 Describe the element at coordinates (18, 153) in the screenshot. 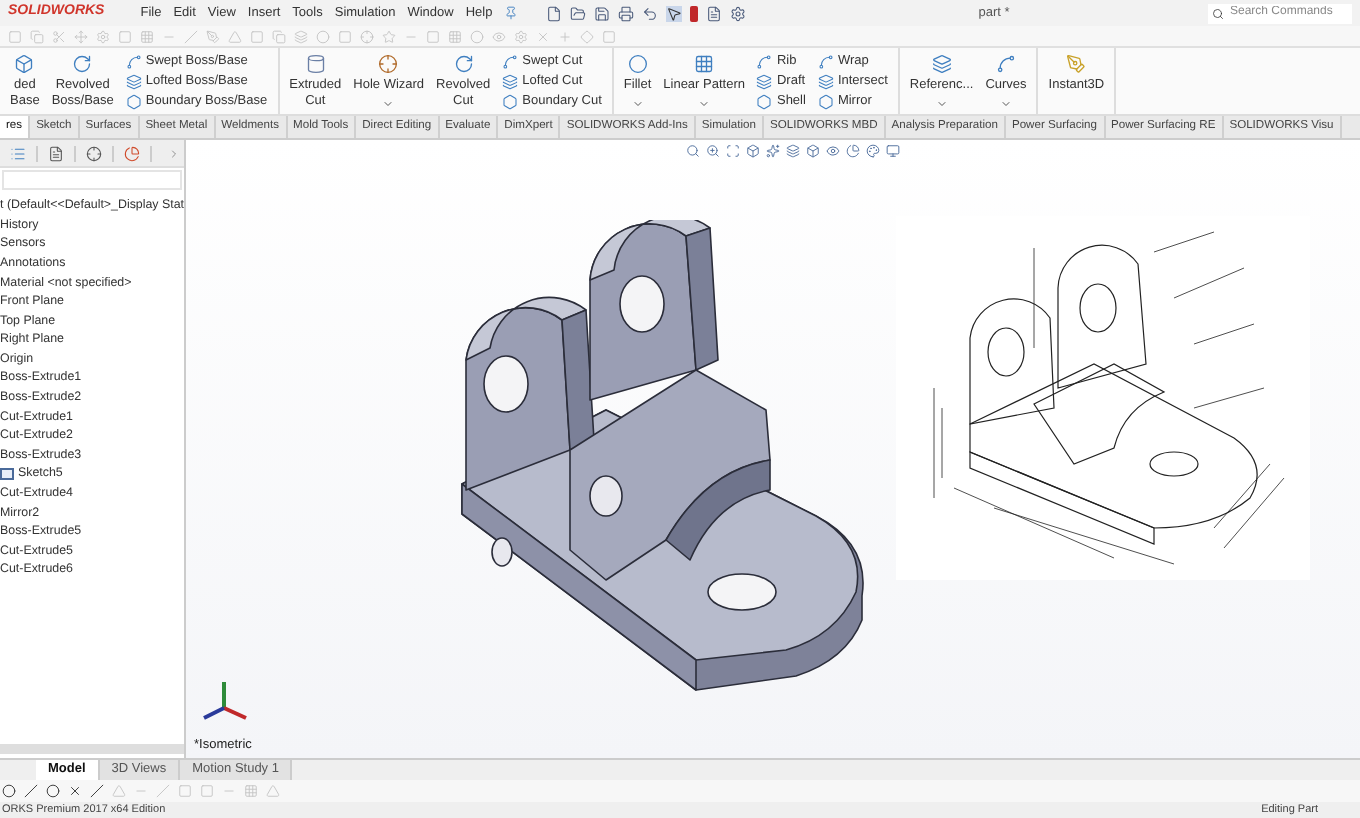

I see `list-icon` at that location.